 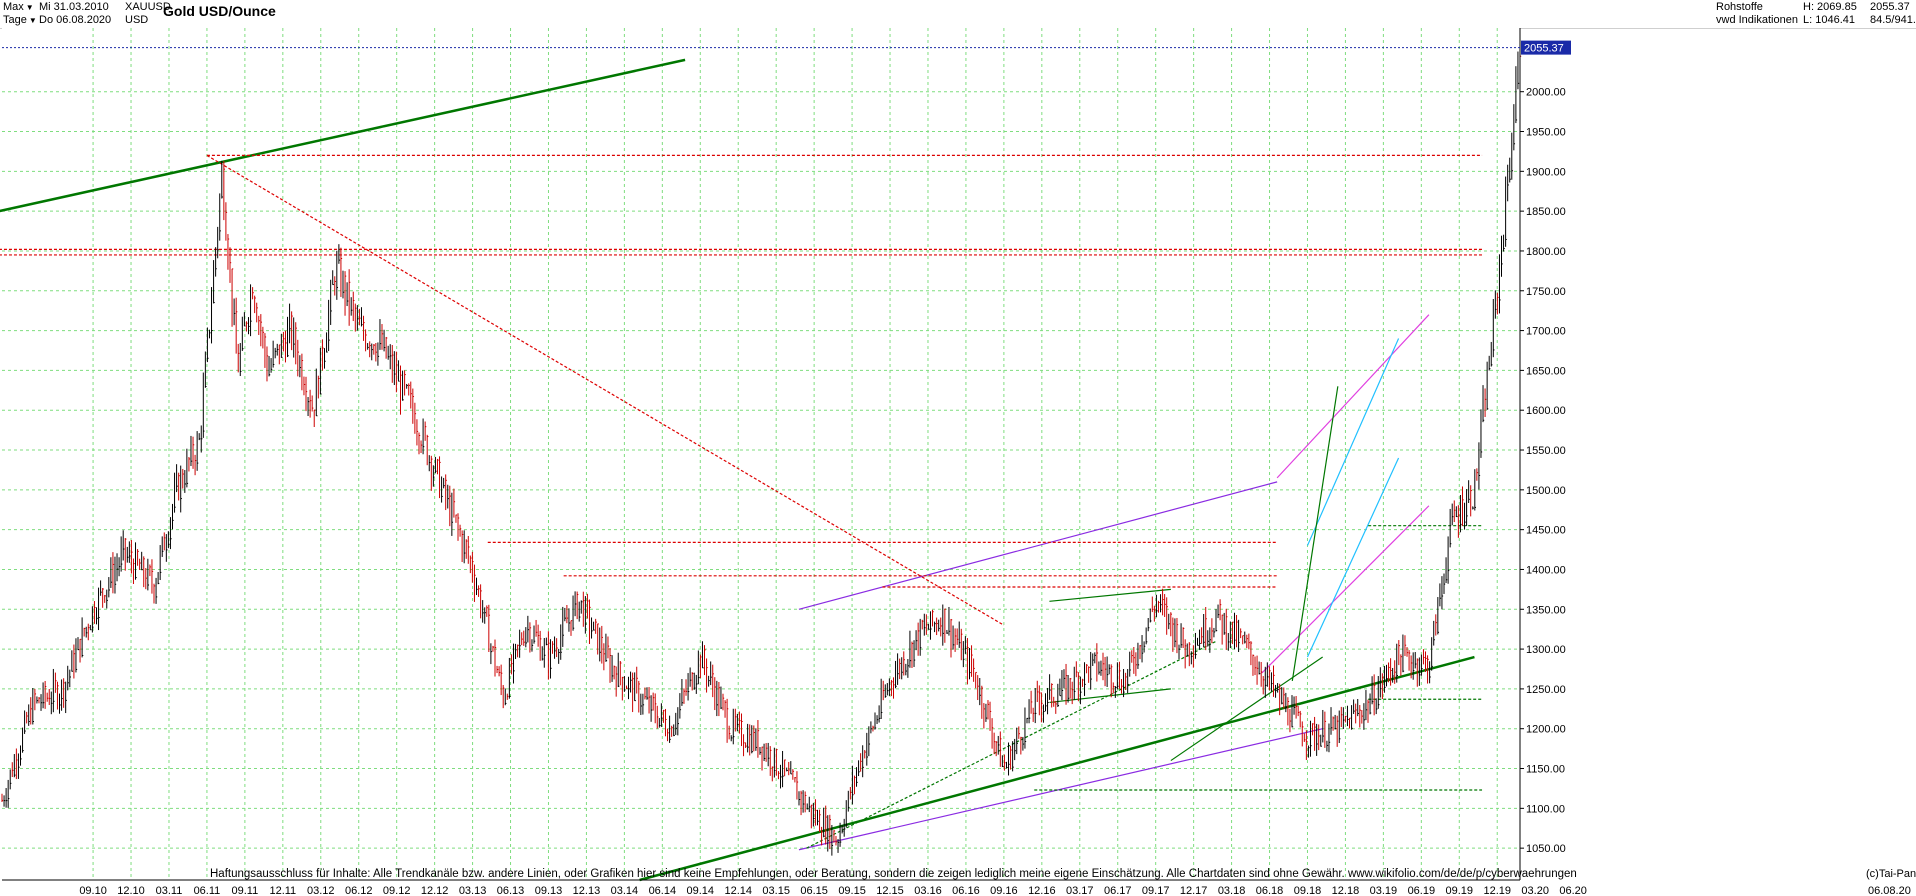 What do you see at coordinates (1546, 451) in the screenshot?
I see `y-tick-label: 1550.00` at bounding box center [1546, 451].